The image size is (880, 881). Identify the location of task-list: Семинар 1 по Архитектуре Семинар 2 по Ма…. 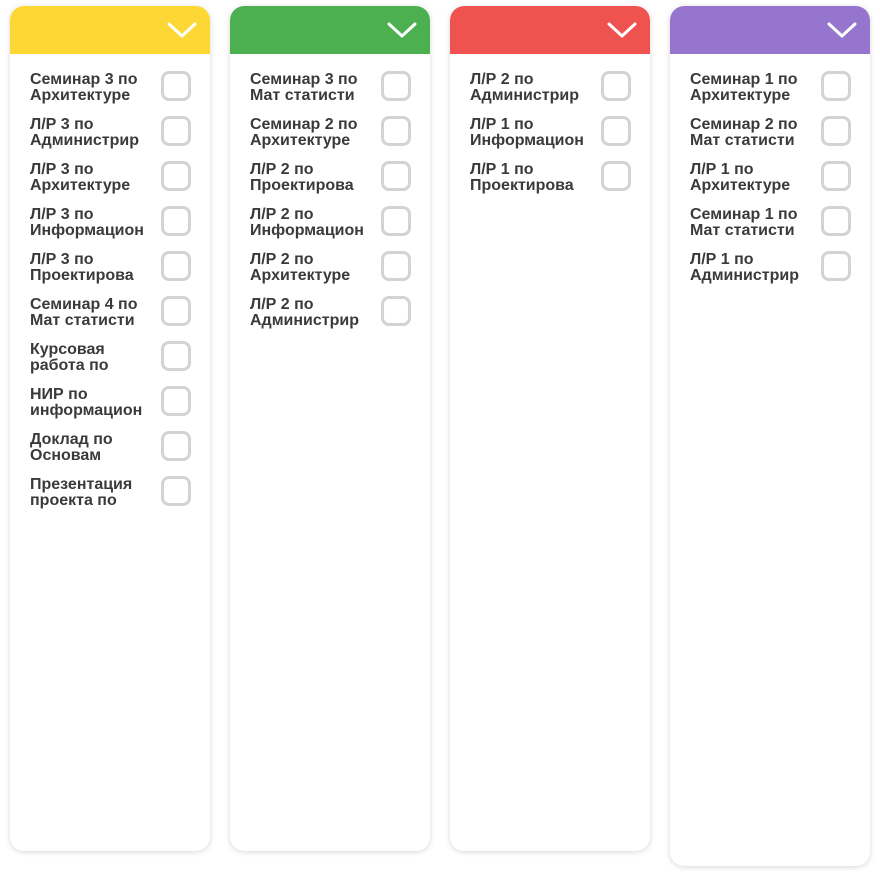
(770, 175).